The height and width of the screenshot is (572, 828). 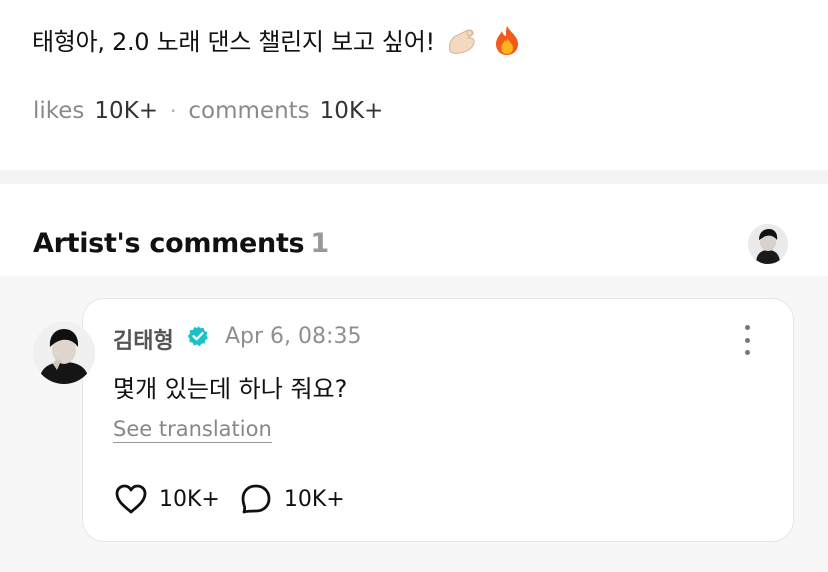 I want to click on comment-author: 김태형, so click(x=143, y=339).